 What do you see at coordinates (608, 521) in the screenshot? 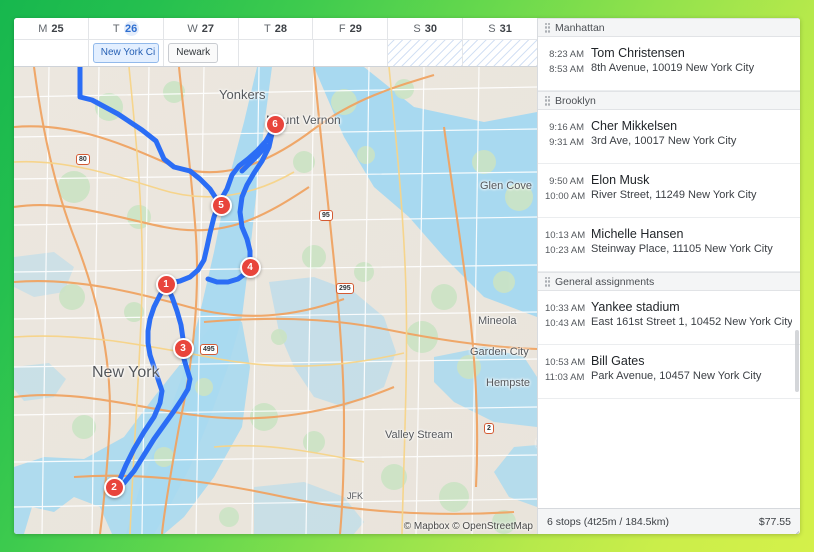
I see `route-summary-text: 6 stops (4t25m / 184.5km)` at bounding box center [608, 521].